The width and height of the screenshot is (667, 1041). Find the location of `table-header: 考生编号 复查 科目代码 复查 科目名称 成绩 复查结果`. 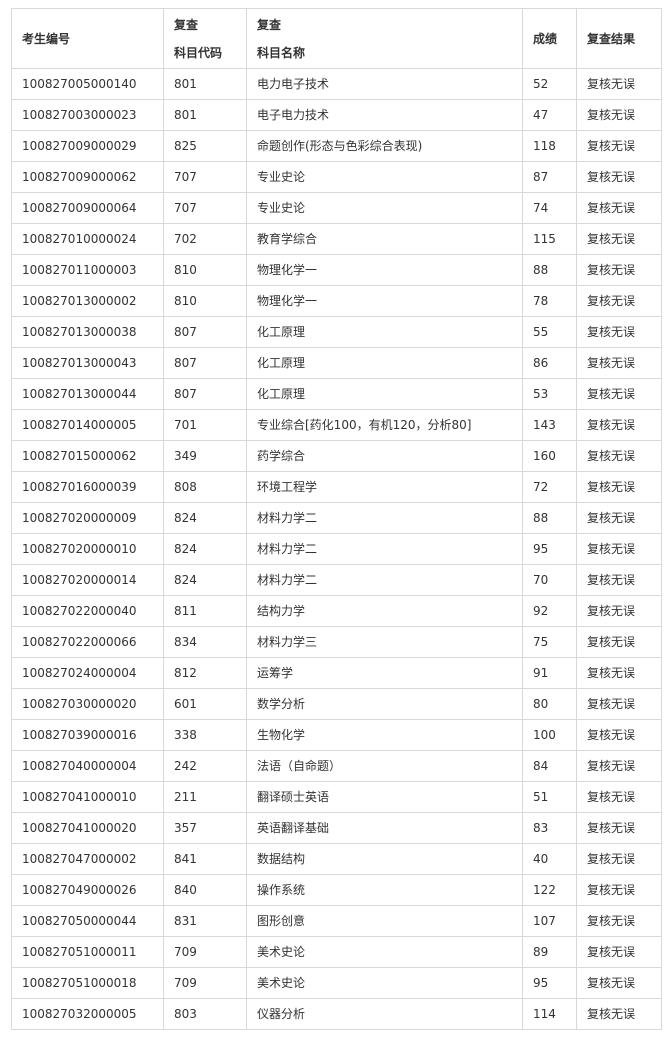

table-header: 考生编号 复查 科目代码 复查 科目名称 成绩 复查结果 is located at coordinates (336, 38).